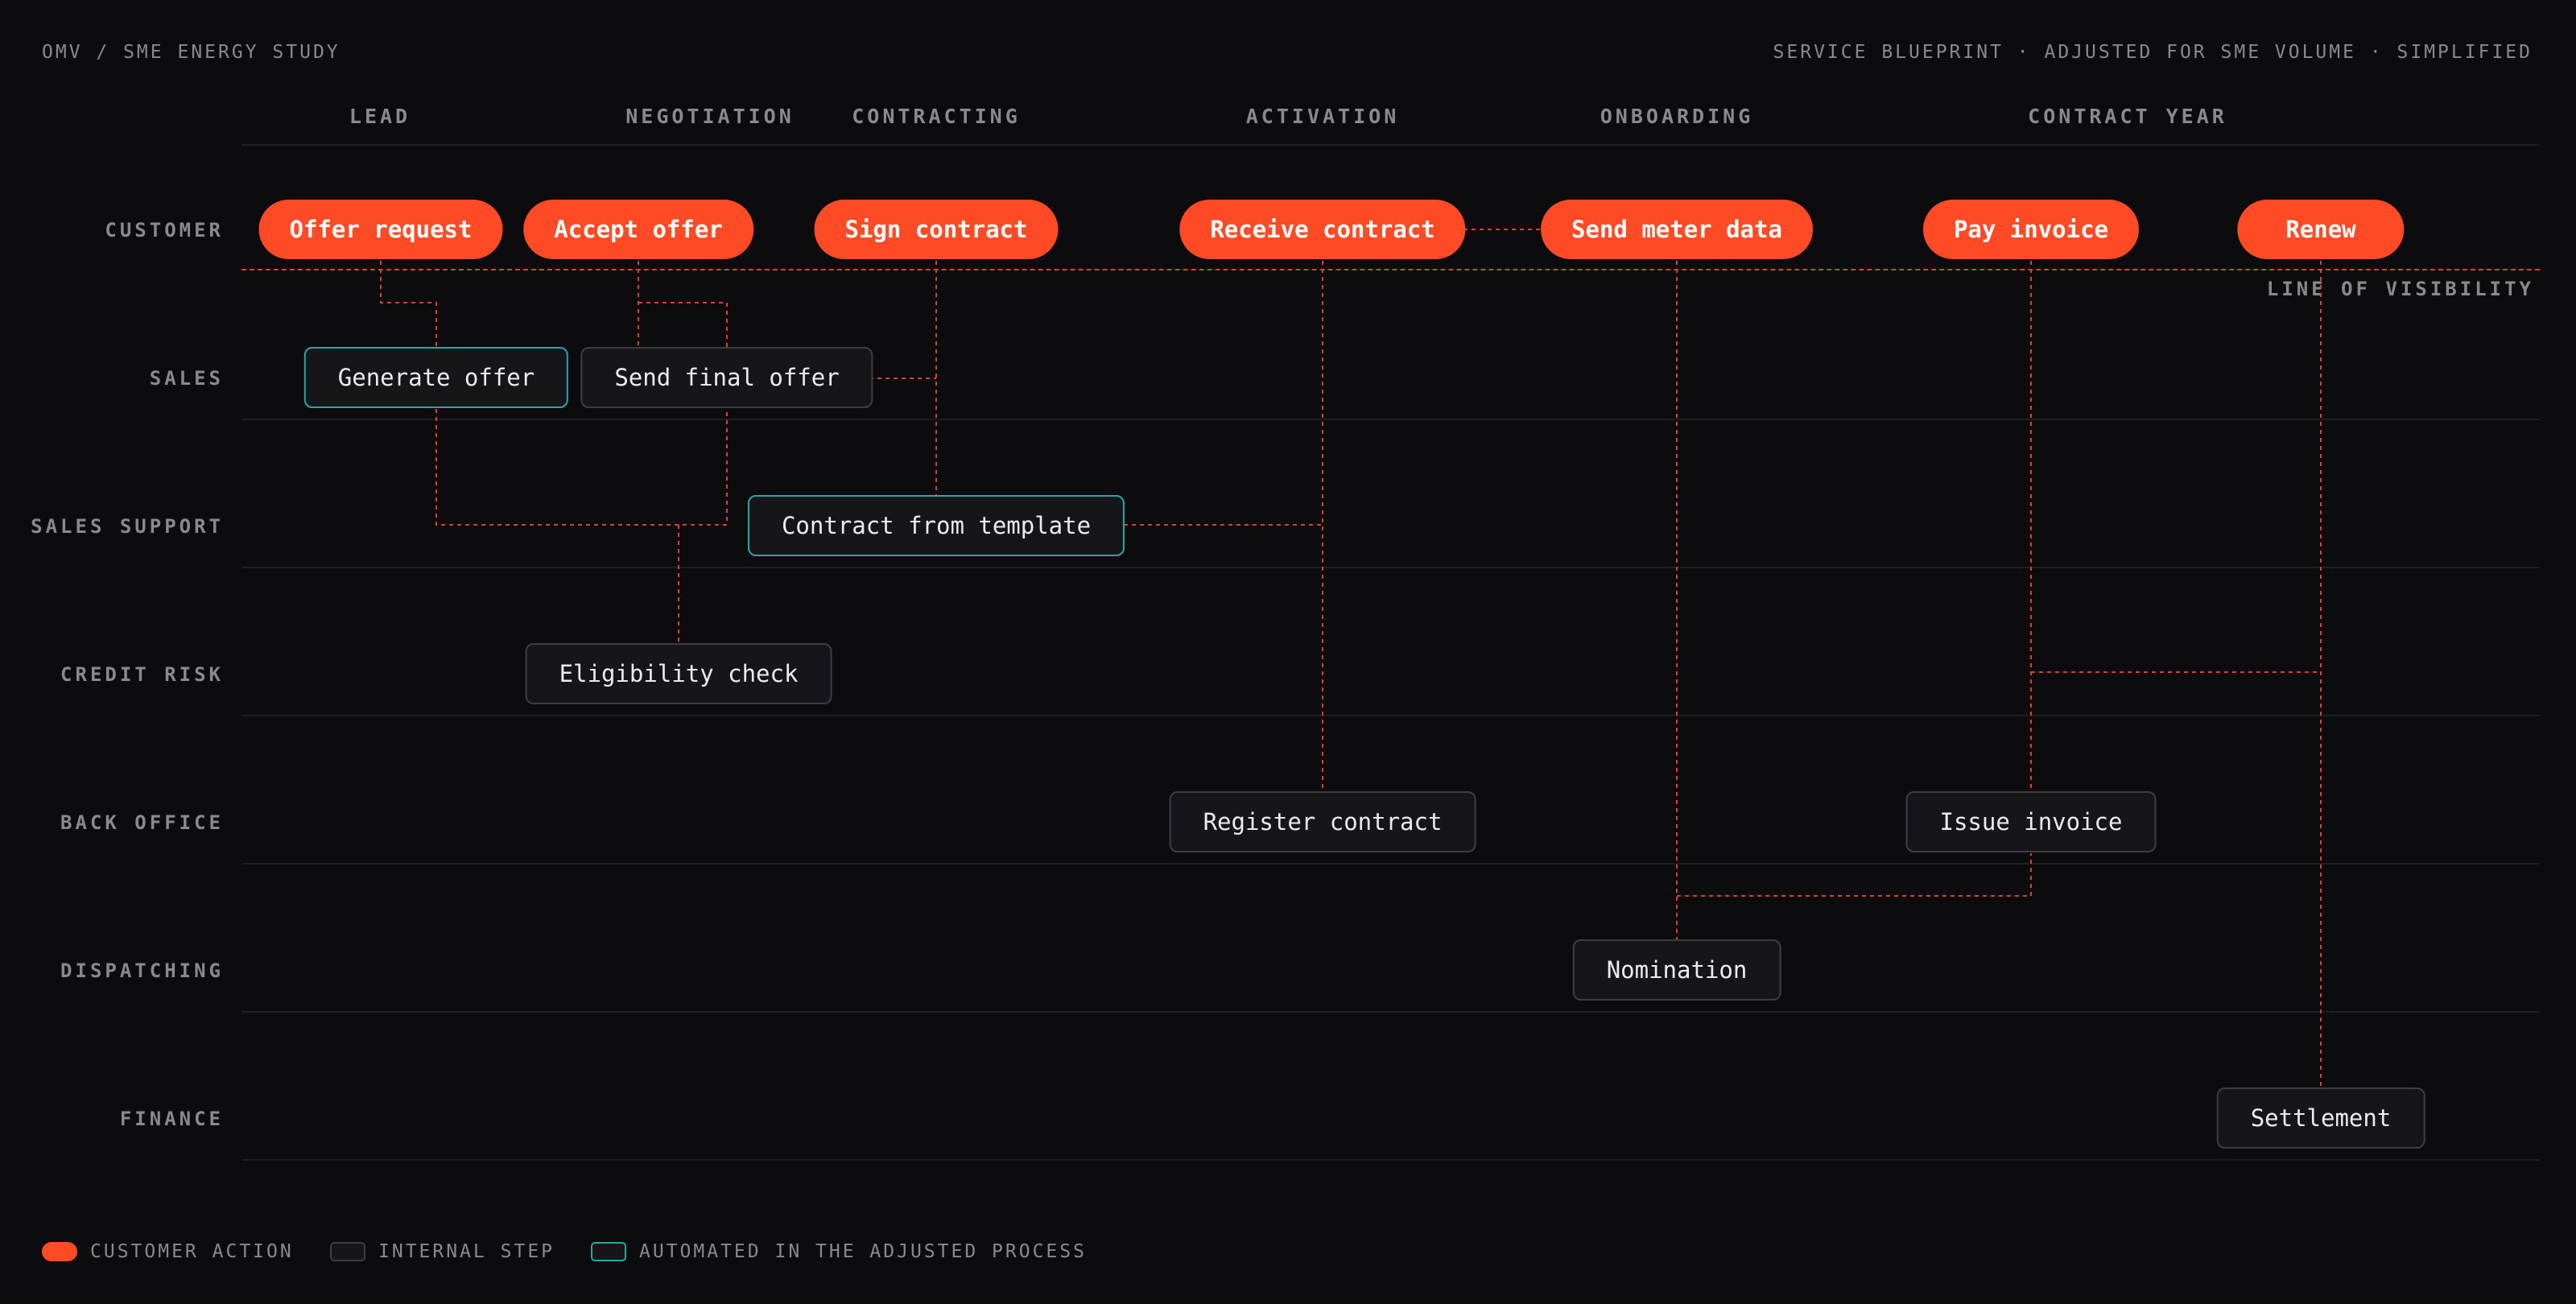 Image resolution: width=2576 pixels, height=1304 pixels. What do you see at coordinates (863, 1251) in the screenshot?
I see `legend-label: AUTOMATED IN THE ADJUSTED PROCESS` at bounding box center [863, 1251].